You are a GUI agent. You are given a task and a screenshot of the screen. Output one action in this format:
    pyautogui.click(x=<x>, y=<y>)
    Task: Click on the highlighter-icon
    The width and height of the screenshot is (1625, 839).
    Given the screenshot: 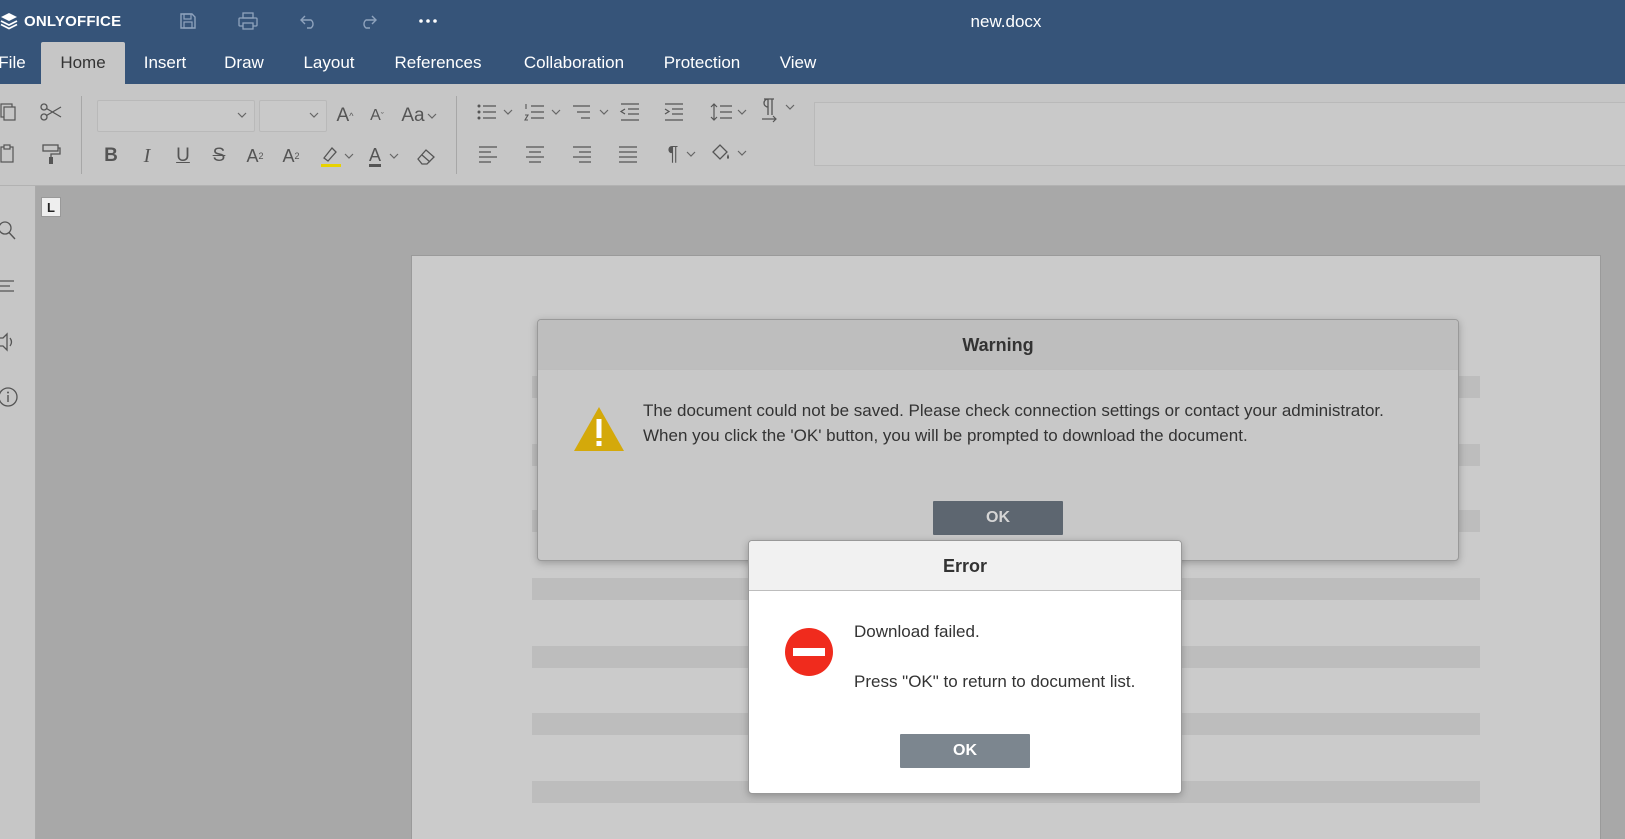 What is the action you would take?
    pyautogui.click(x=337, y=157)
    